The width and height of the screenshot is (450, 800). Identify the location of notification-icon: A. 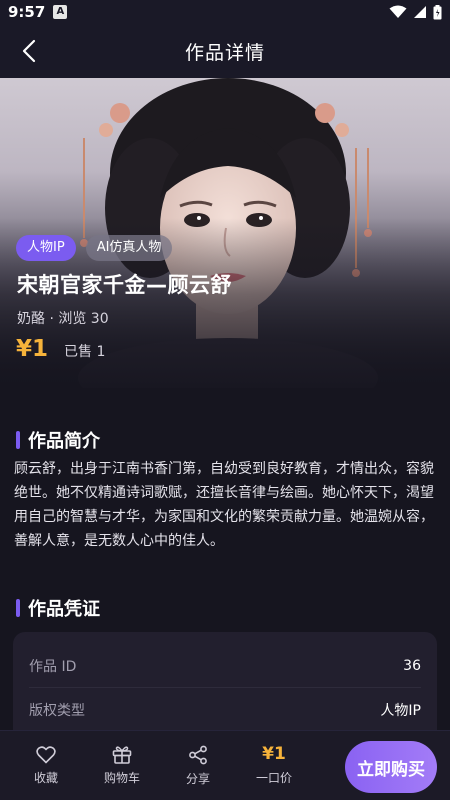
(60, 12).